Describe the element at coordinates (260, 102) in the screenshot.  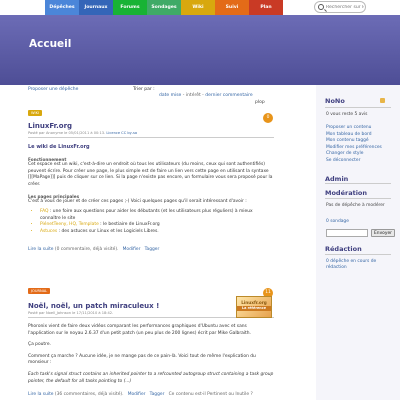
I see `plop-text: plop` at that location.